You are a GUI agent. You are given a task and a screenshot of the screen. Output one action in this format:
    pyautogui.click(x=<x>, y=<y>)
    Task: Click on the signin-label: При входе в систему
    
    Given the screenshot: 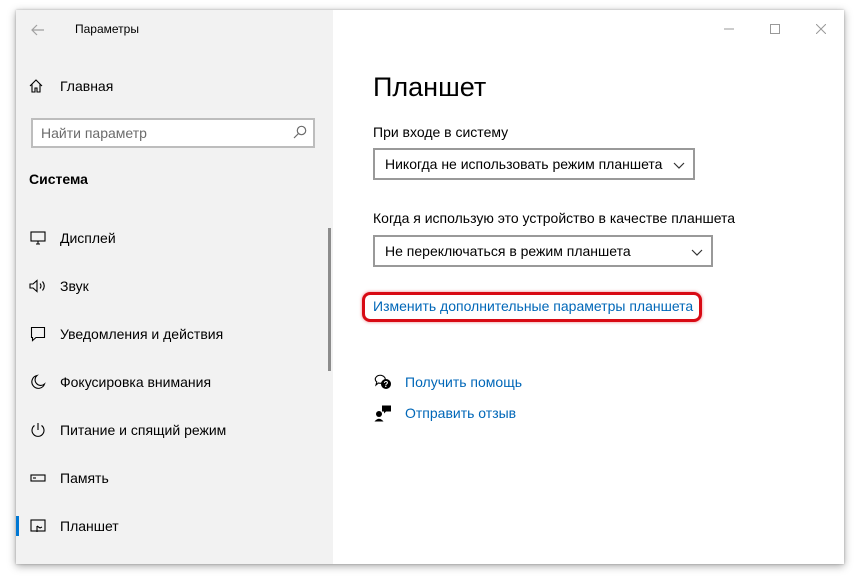 What is the action you would take?
    pyautogui.click(x=441, y=132)
    